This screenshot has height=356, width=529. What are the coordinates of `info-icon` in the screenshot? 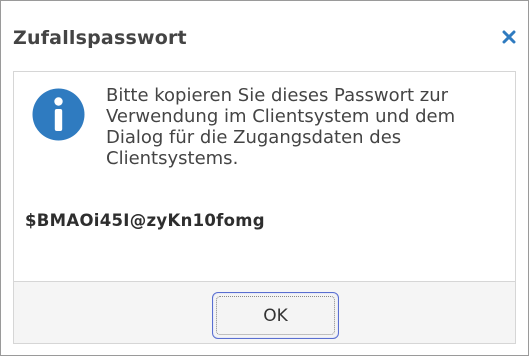 It's located at (58, 114).